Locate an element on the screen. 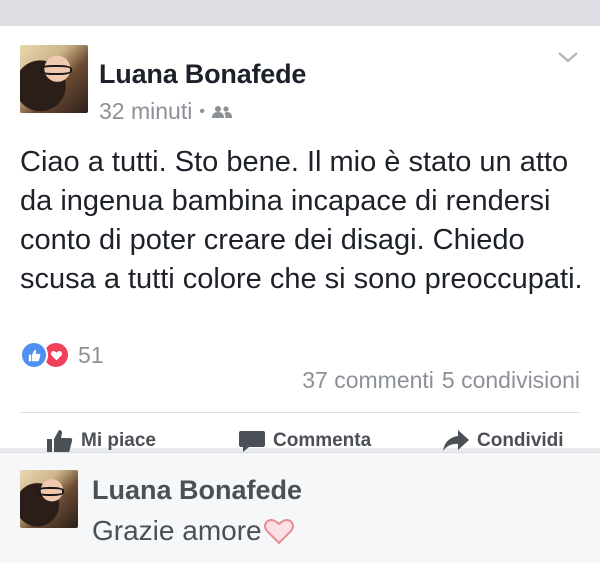 This screenshot has height=563, width=600. chevron-down-icon is located at coordinates (568, 57).